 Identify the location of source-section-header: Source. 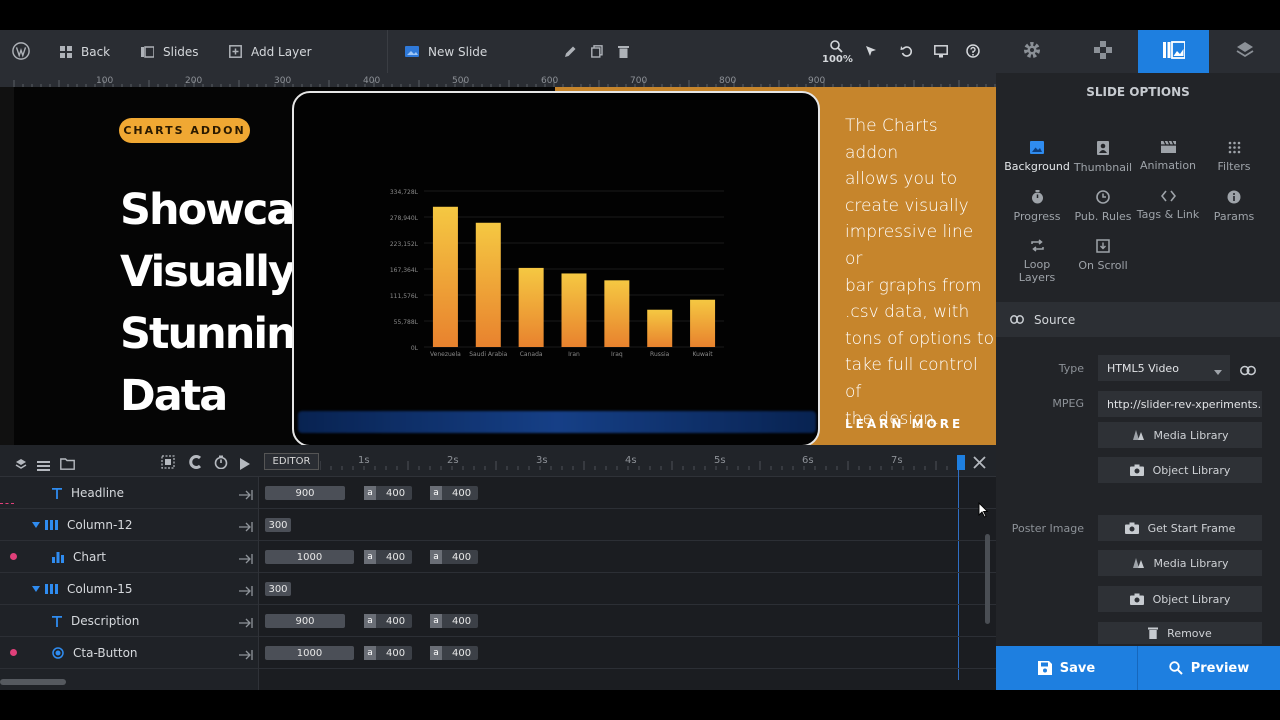
(1138, 319).